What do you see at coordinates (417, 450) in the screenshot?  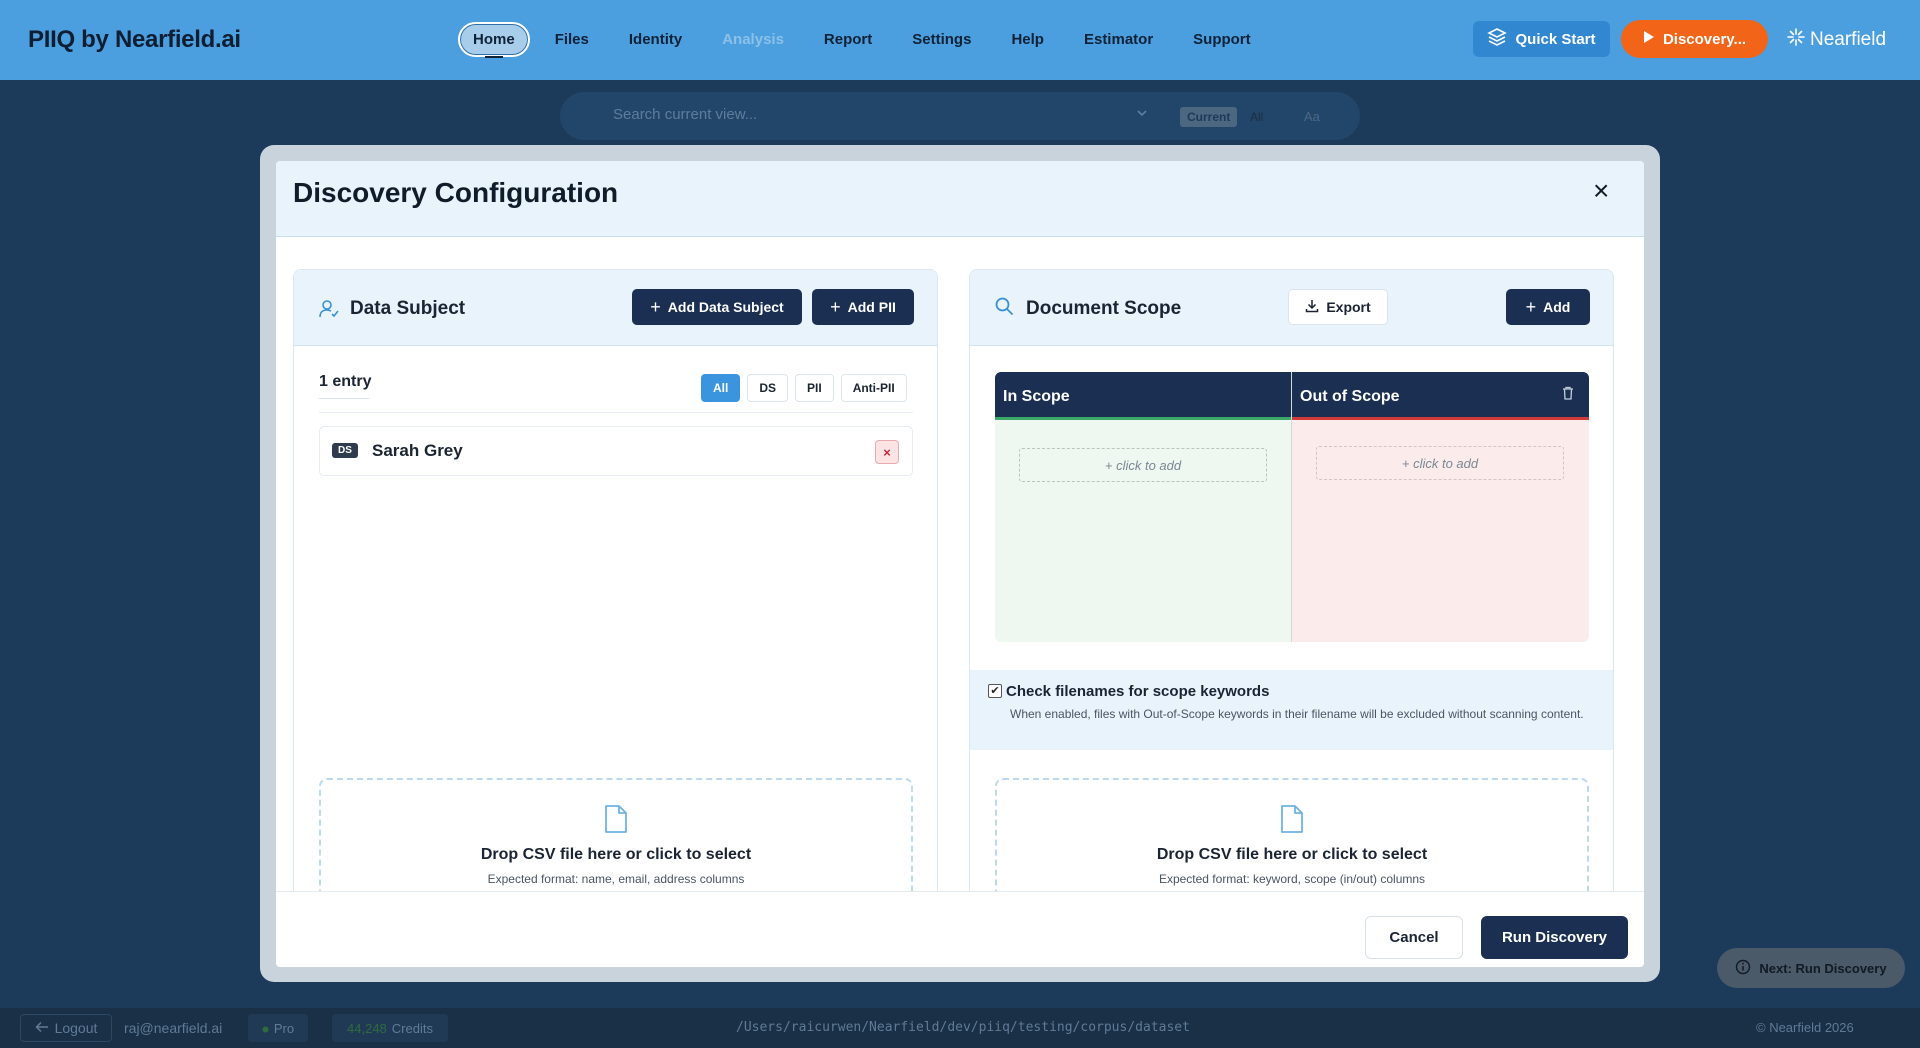 I see `entry-name: Sarah Grey` at bounding box center [417, 450].